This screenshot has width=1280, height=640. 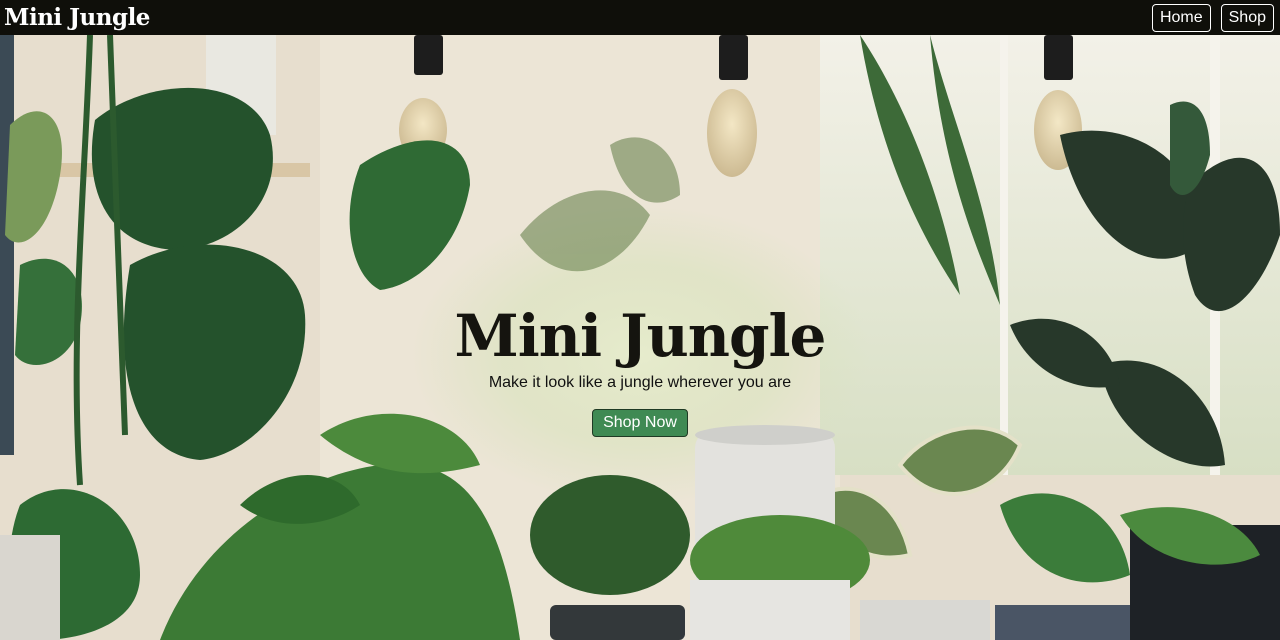 What do you see at coordinates (640, 17) in the screenshot?
I see `top-navbar: Mini Jungle Home Shop` at bounding box center [640, 17].